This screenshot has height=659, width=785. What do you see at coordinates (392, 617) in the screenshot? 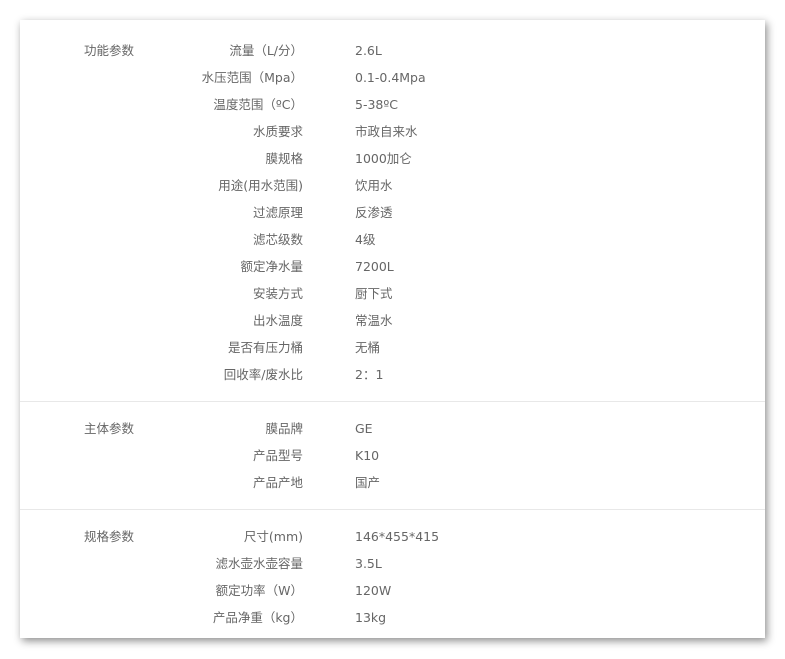
I see `spec-row: 产品净重（kg） 13kg` at bounding box center [392, 617].